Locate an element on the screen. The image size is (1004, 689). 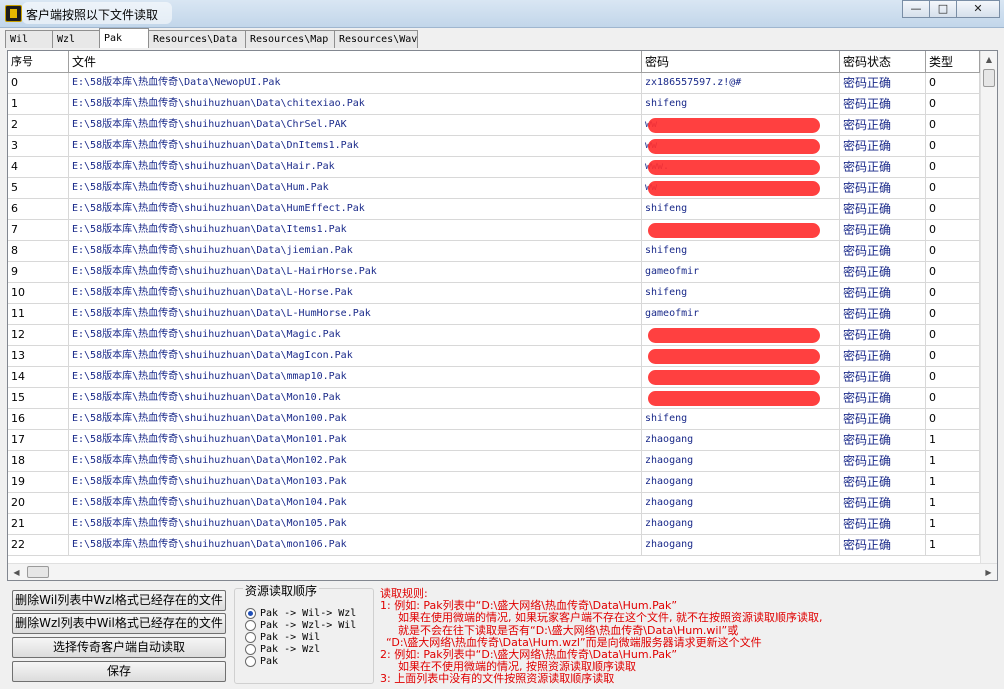
col-header-index: 序号 is located at coordinates (38, 62).